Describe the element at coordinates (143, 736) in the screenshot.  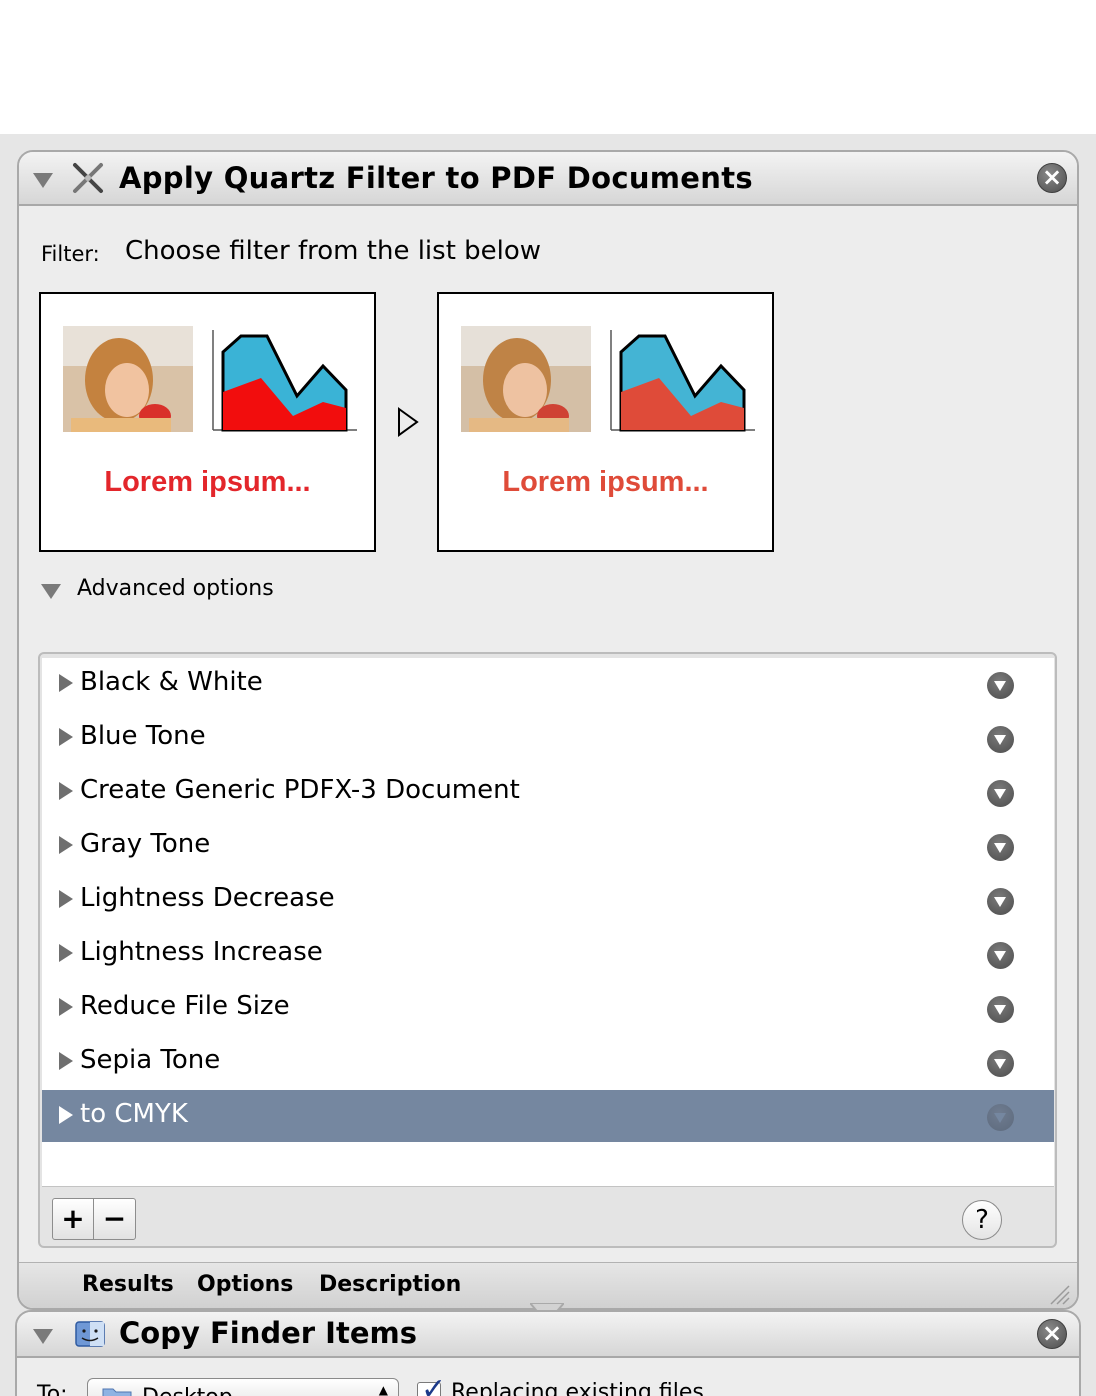
I see `filter-row-label: Blue Tone` at that location.